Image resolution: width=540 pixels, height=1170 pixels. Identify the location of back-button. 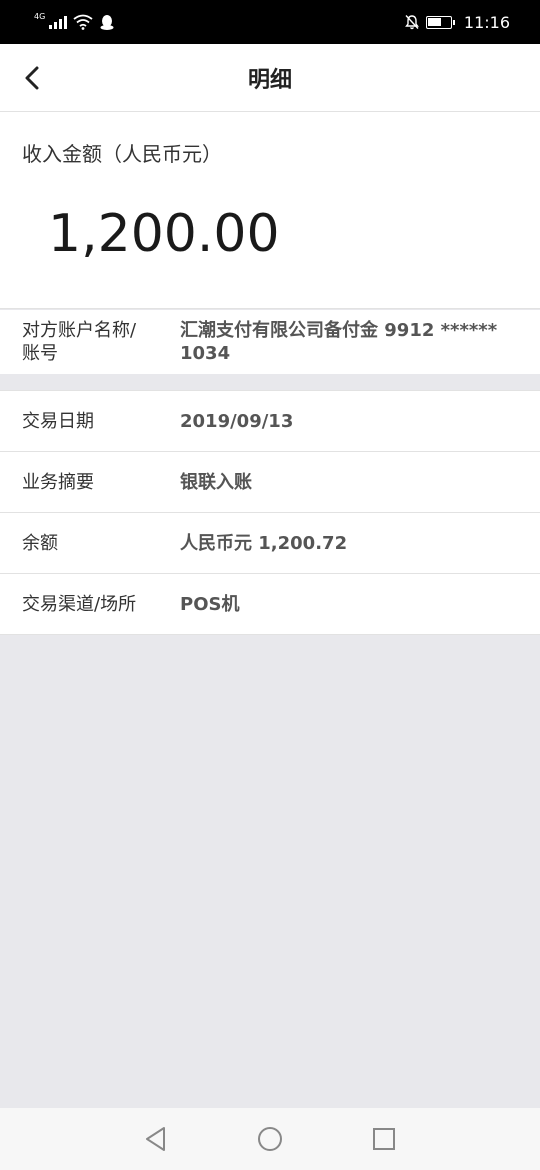
(32, 78).